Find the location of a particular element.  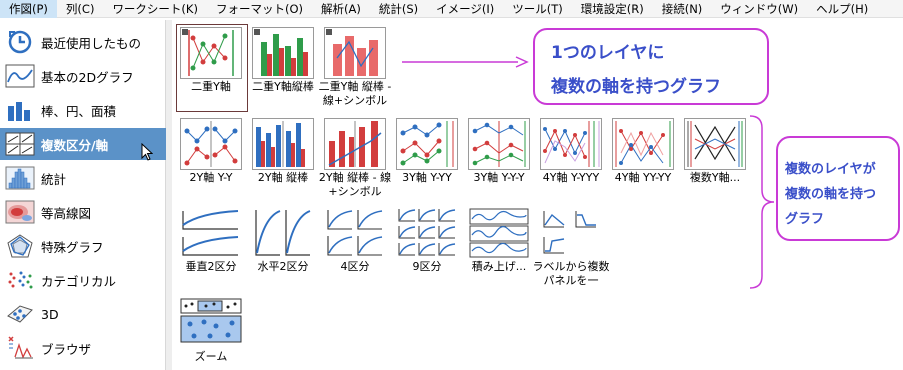

template-4y-y-yyy-thumb is located at coordinates (571, 144).